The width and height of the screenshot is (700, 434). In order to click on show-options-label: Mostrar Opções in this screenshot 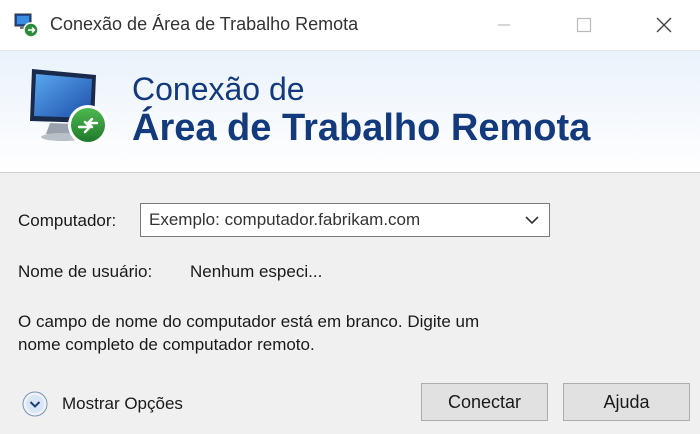, I will do `click(122, 403)`.